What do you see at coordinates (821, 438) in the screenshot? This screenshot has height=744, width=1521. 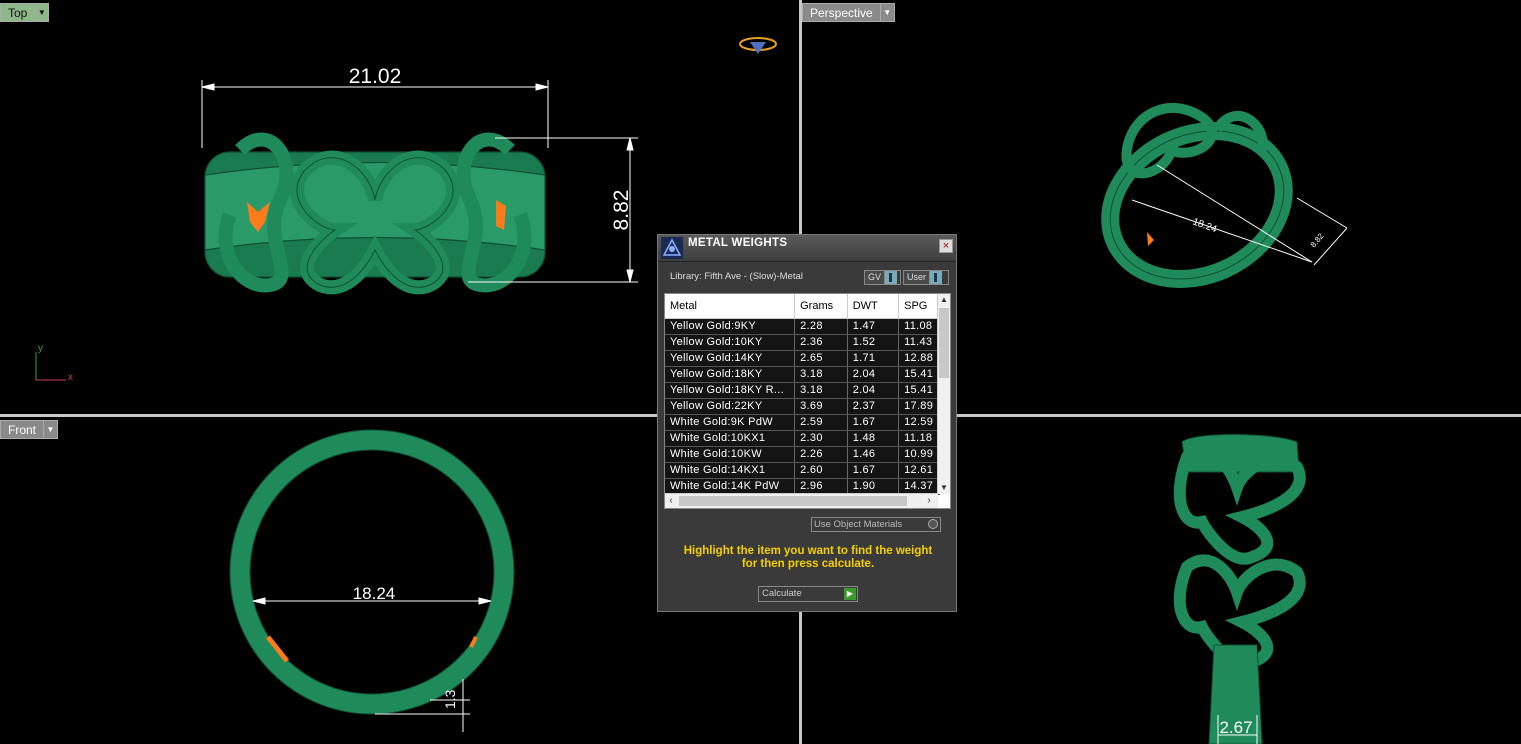 I see `grams-cell: 2.30` at bounding box center [821, 438].